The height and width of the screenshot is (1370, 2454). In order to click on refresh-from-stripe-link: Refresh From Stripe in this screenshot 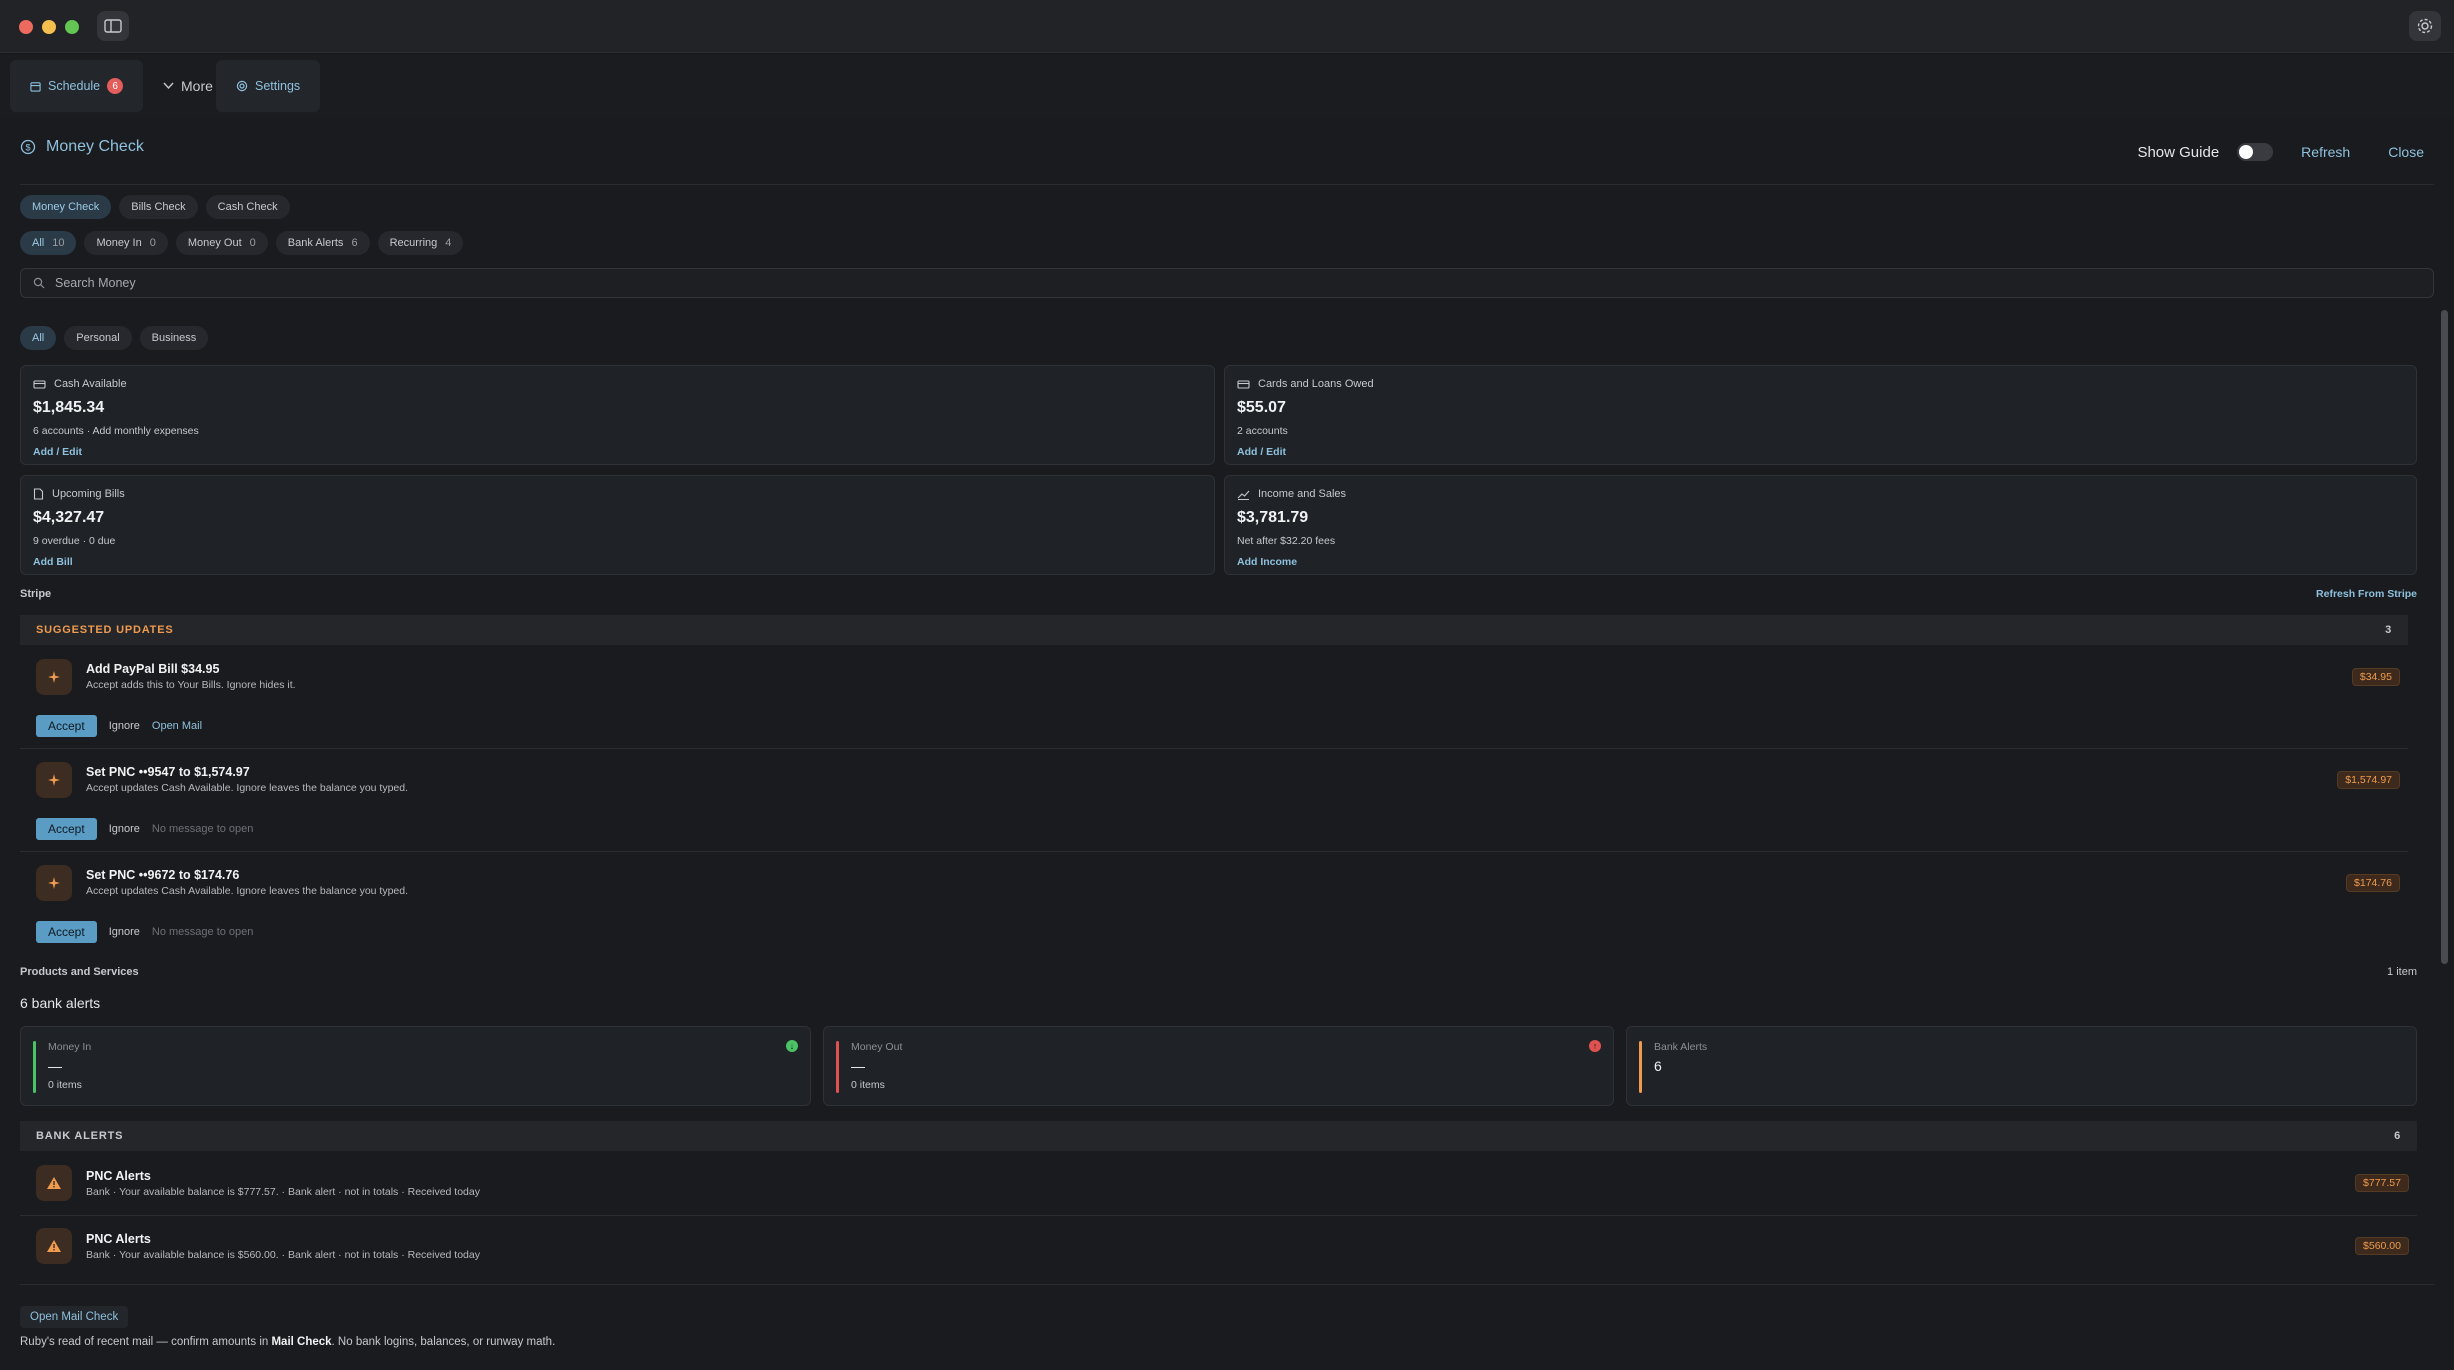, I will do `click(2366, 594)`.